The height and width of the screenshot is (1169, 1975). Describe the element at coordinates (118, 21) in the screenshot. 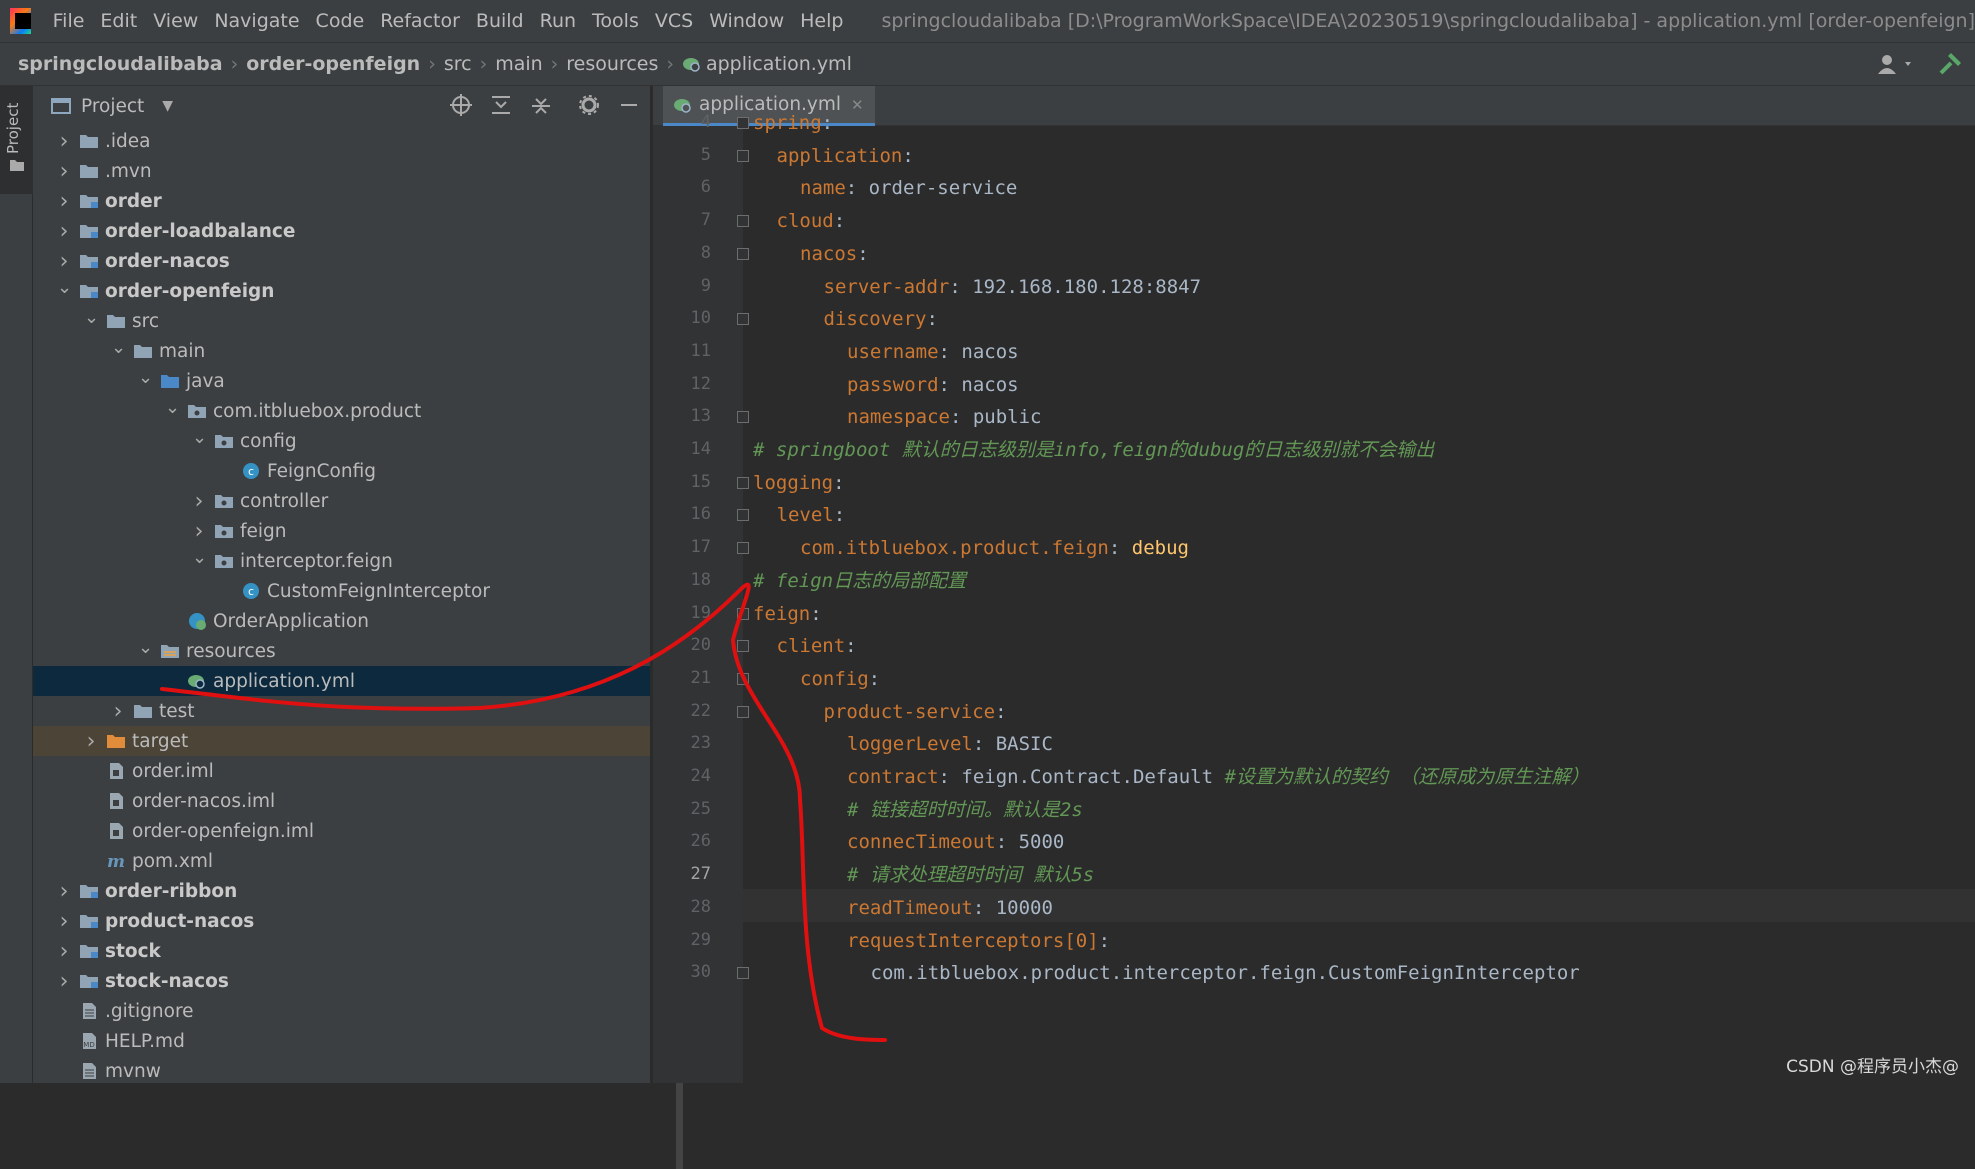

I see `menu-edit: Edit` at that location.